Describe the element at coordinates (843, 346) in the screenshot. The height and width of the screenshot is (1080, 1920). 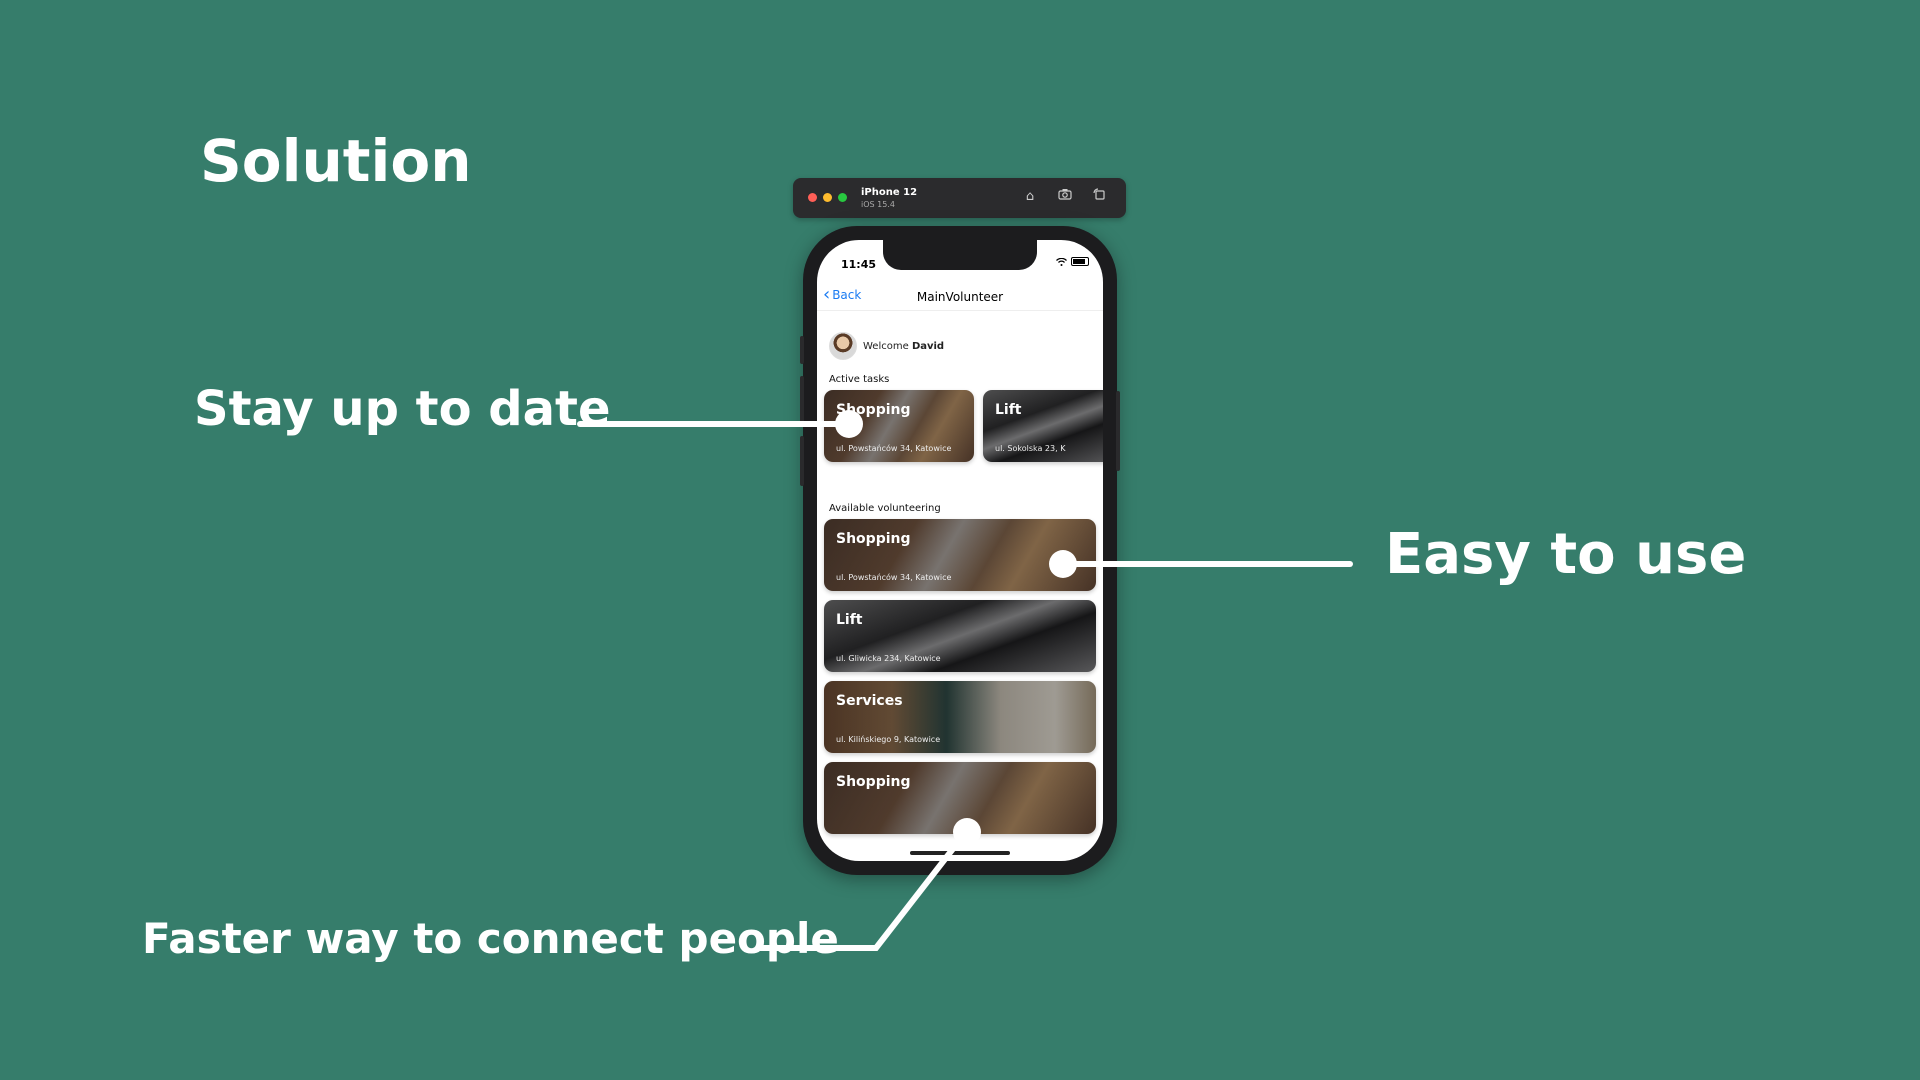
I see `avatar` at that location.